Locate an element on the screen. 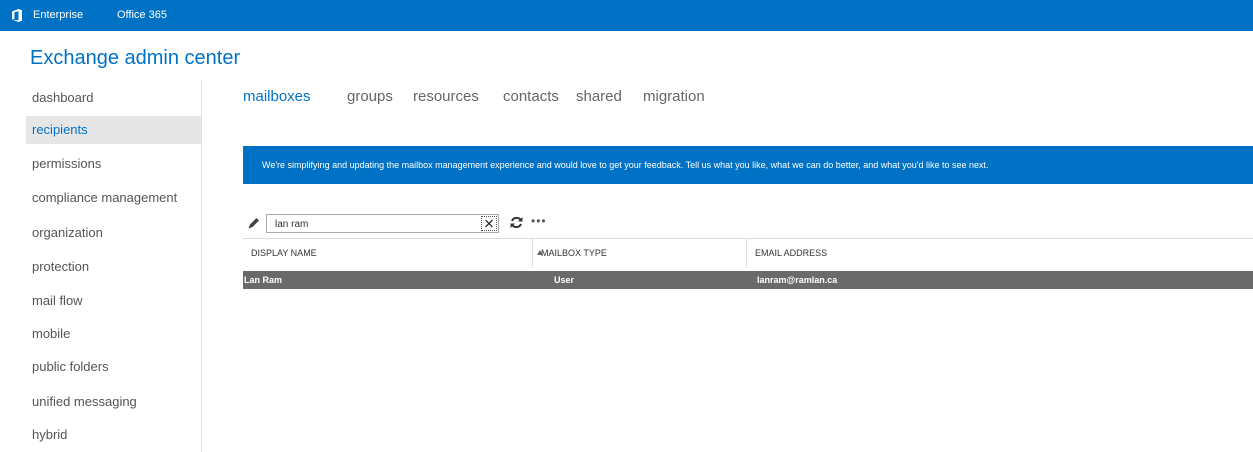 The height and width of the screenshot is (452, 1253). tab-mailboxes: mailboxes is located at coordinates (277, 97).